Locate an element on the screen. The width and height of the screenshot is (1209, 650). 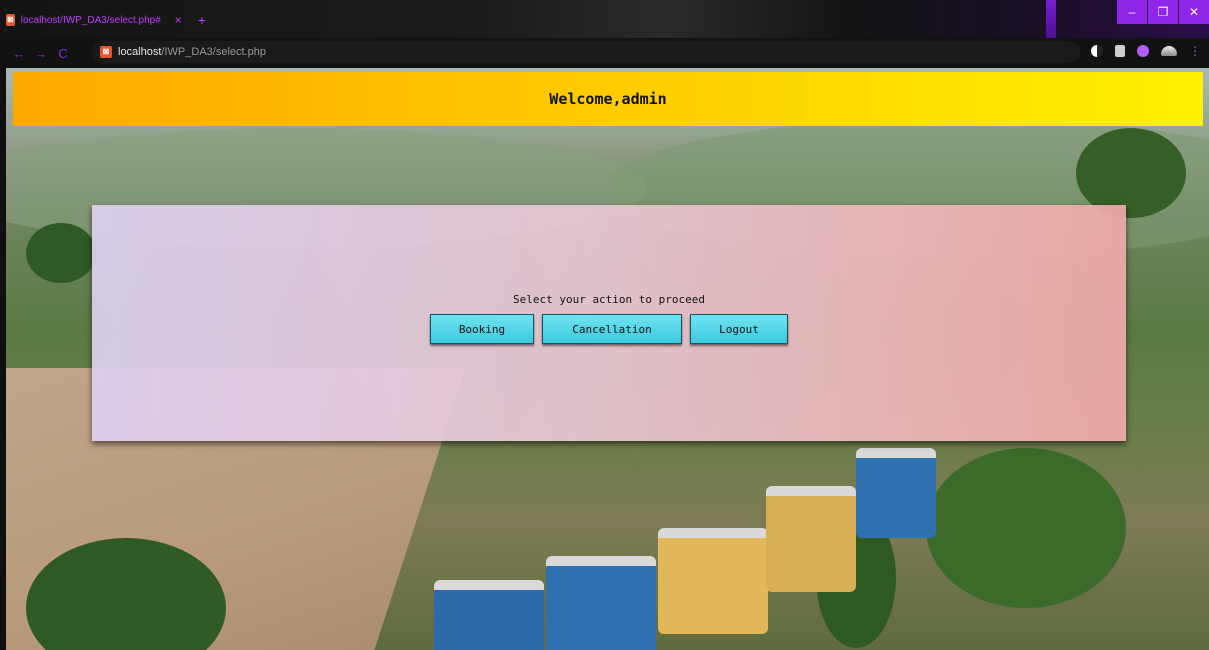
welcome-text: Welcome,admin is located at coordinates (608, 99).